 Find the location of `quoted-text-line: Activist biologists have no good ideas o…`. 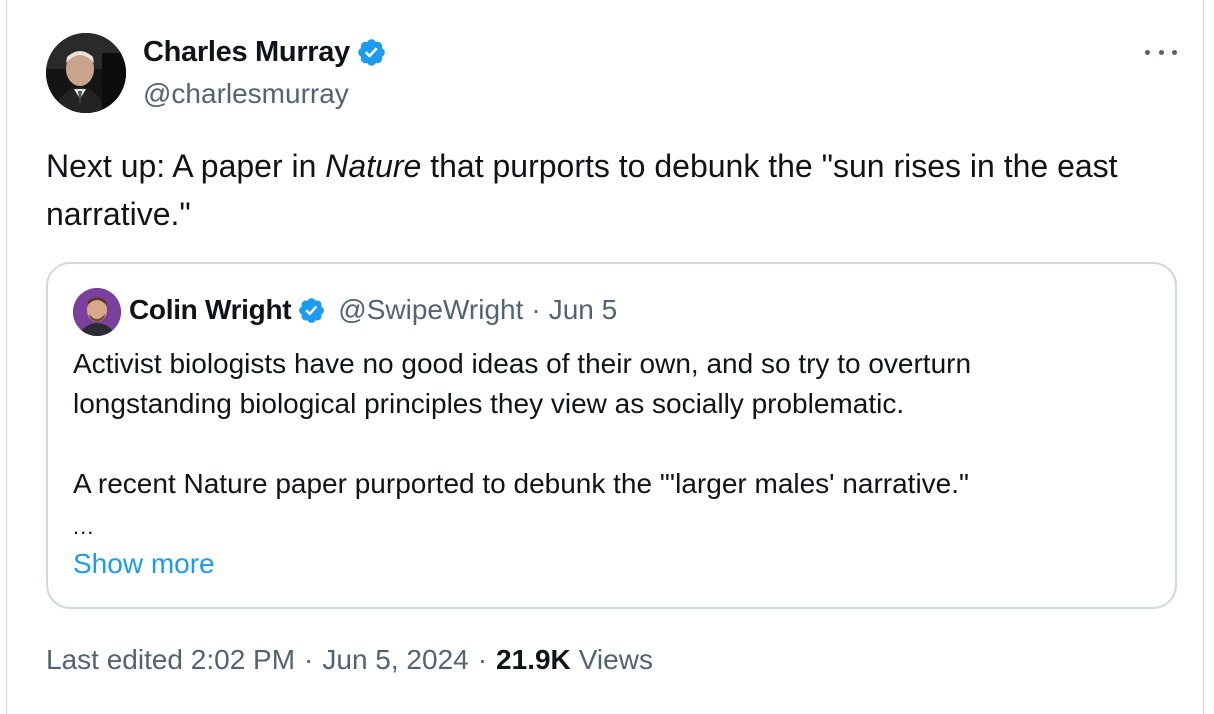

quoted-text-line: Activist biologists have no good ideas o… is located at coordinates (522, 363).